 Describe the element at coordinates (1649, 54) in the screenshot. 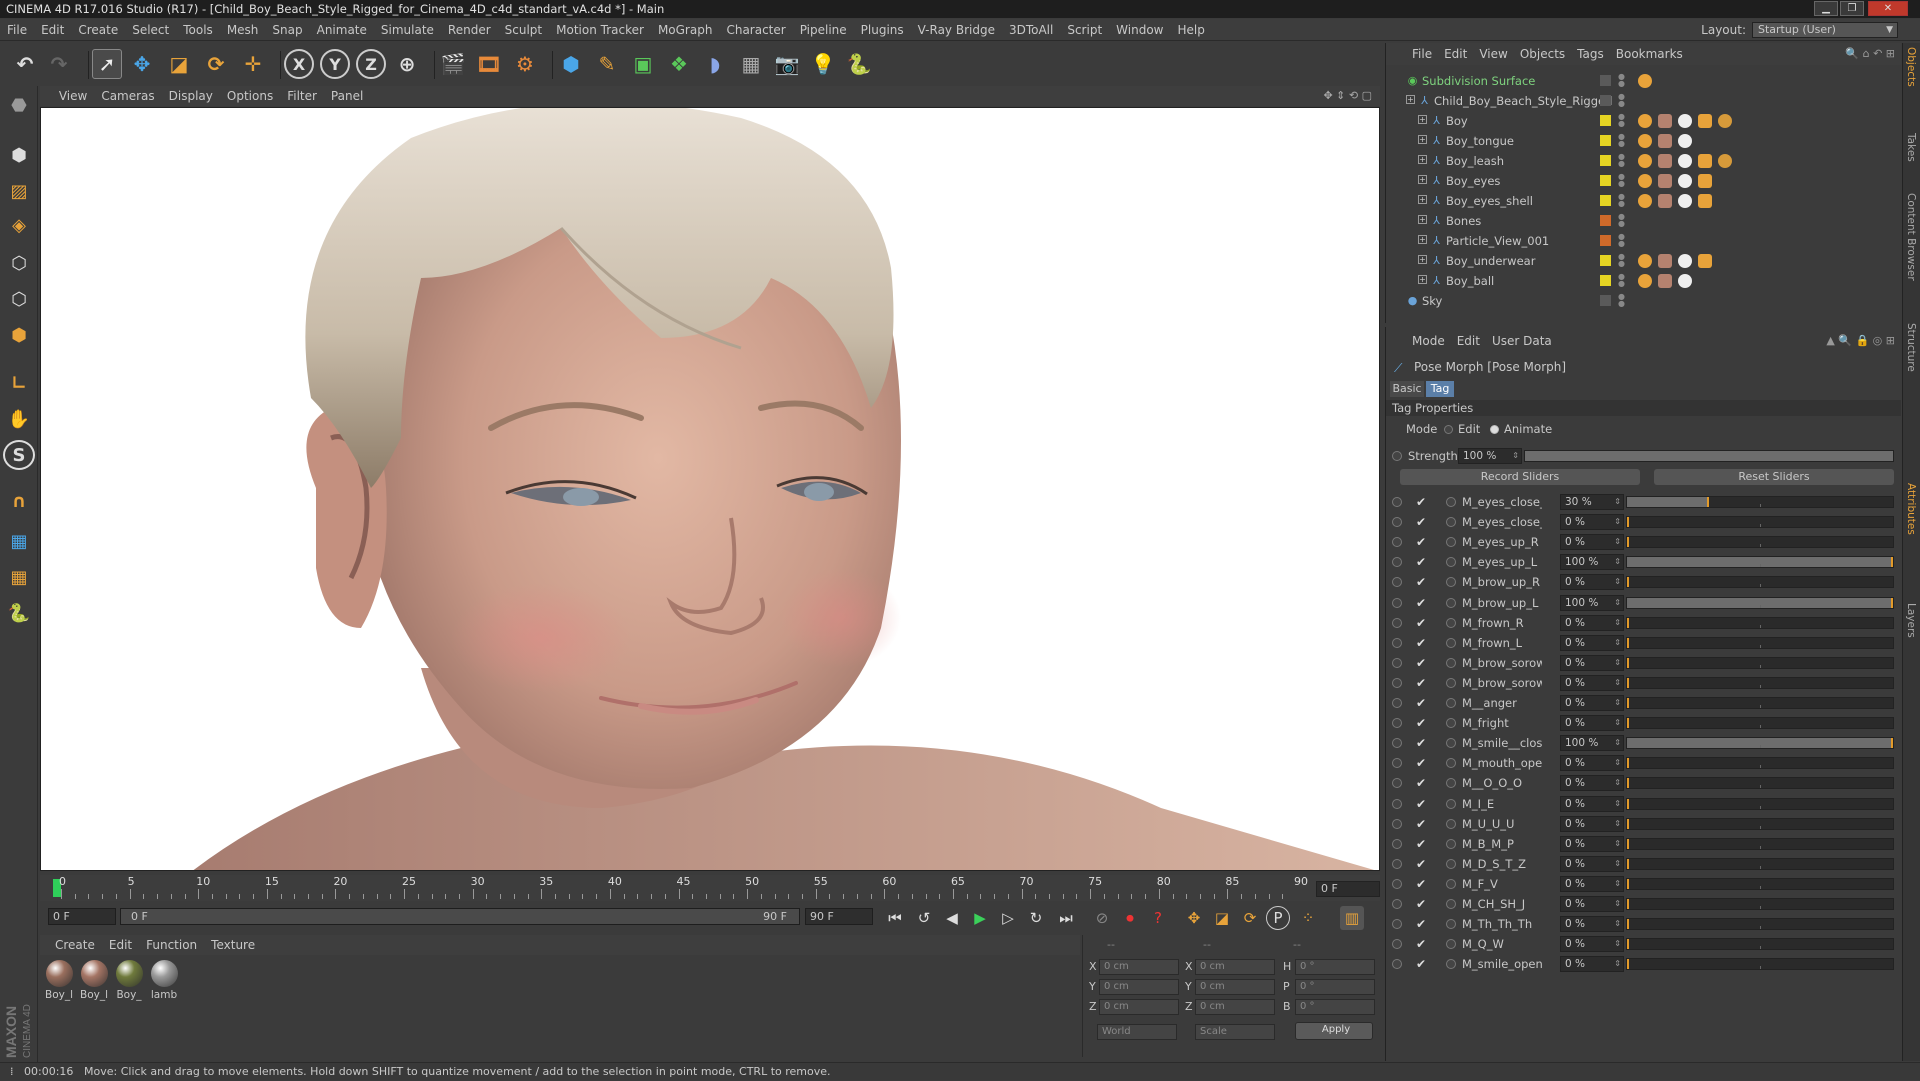

I see `object-menu-bookmarks: Bookmarks` at that location.